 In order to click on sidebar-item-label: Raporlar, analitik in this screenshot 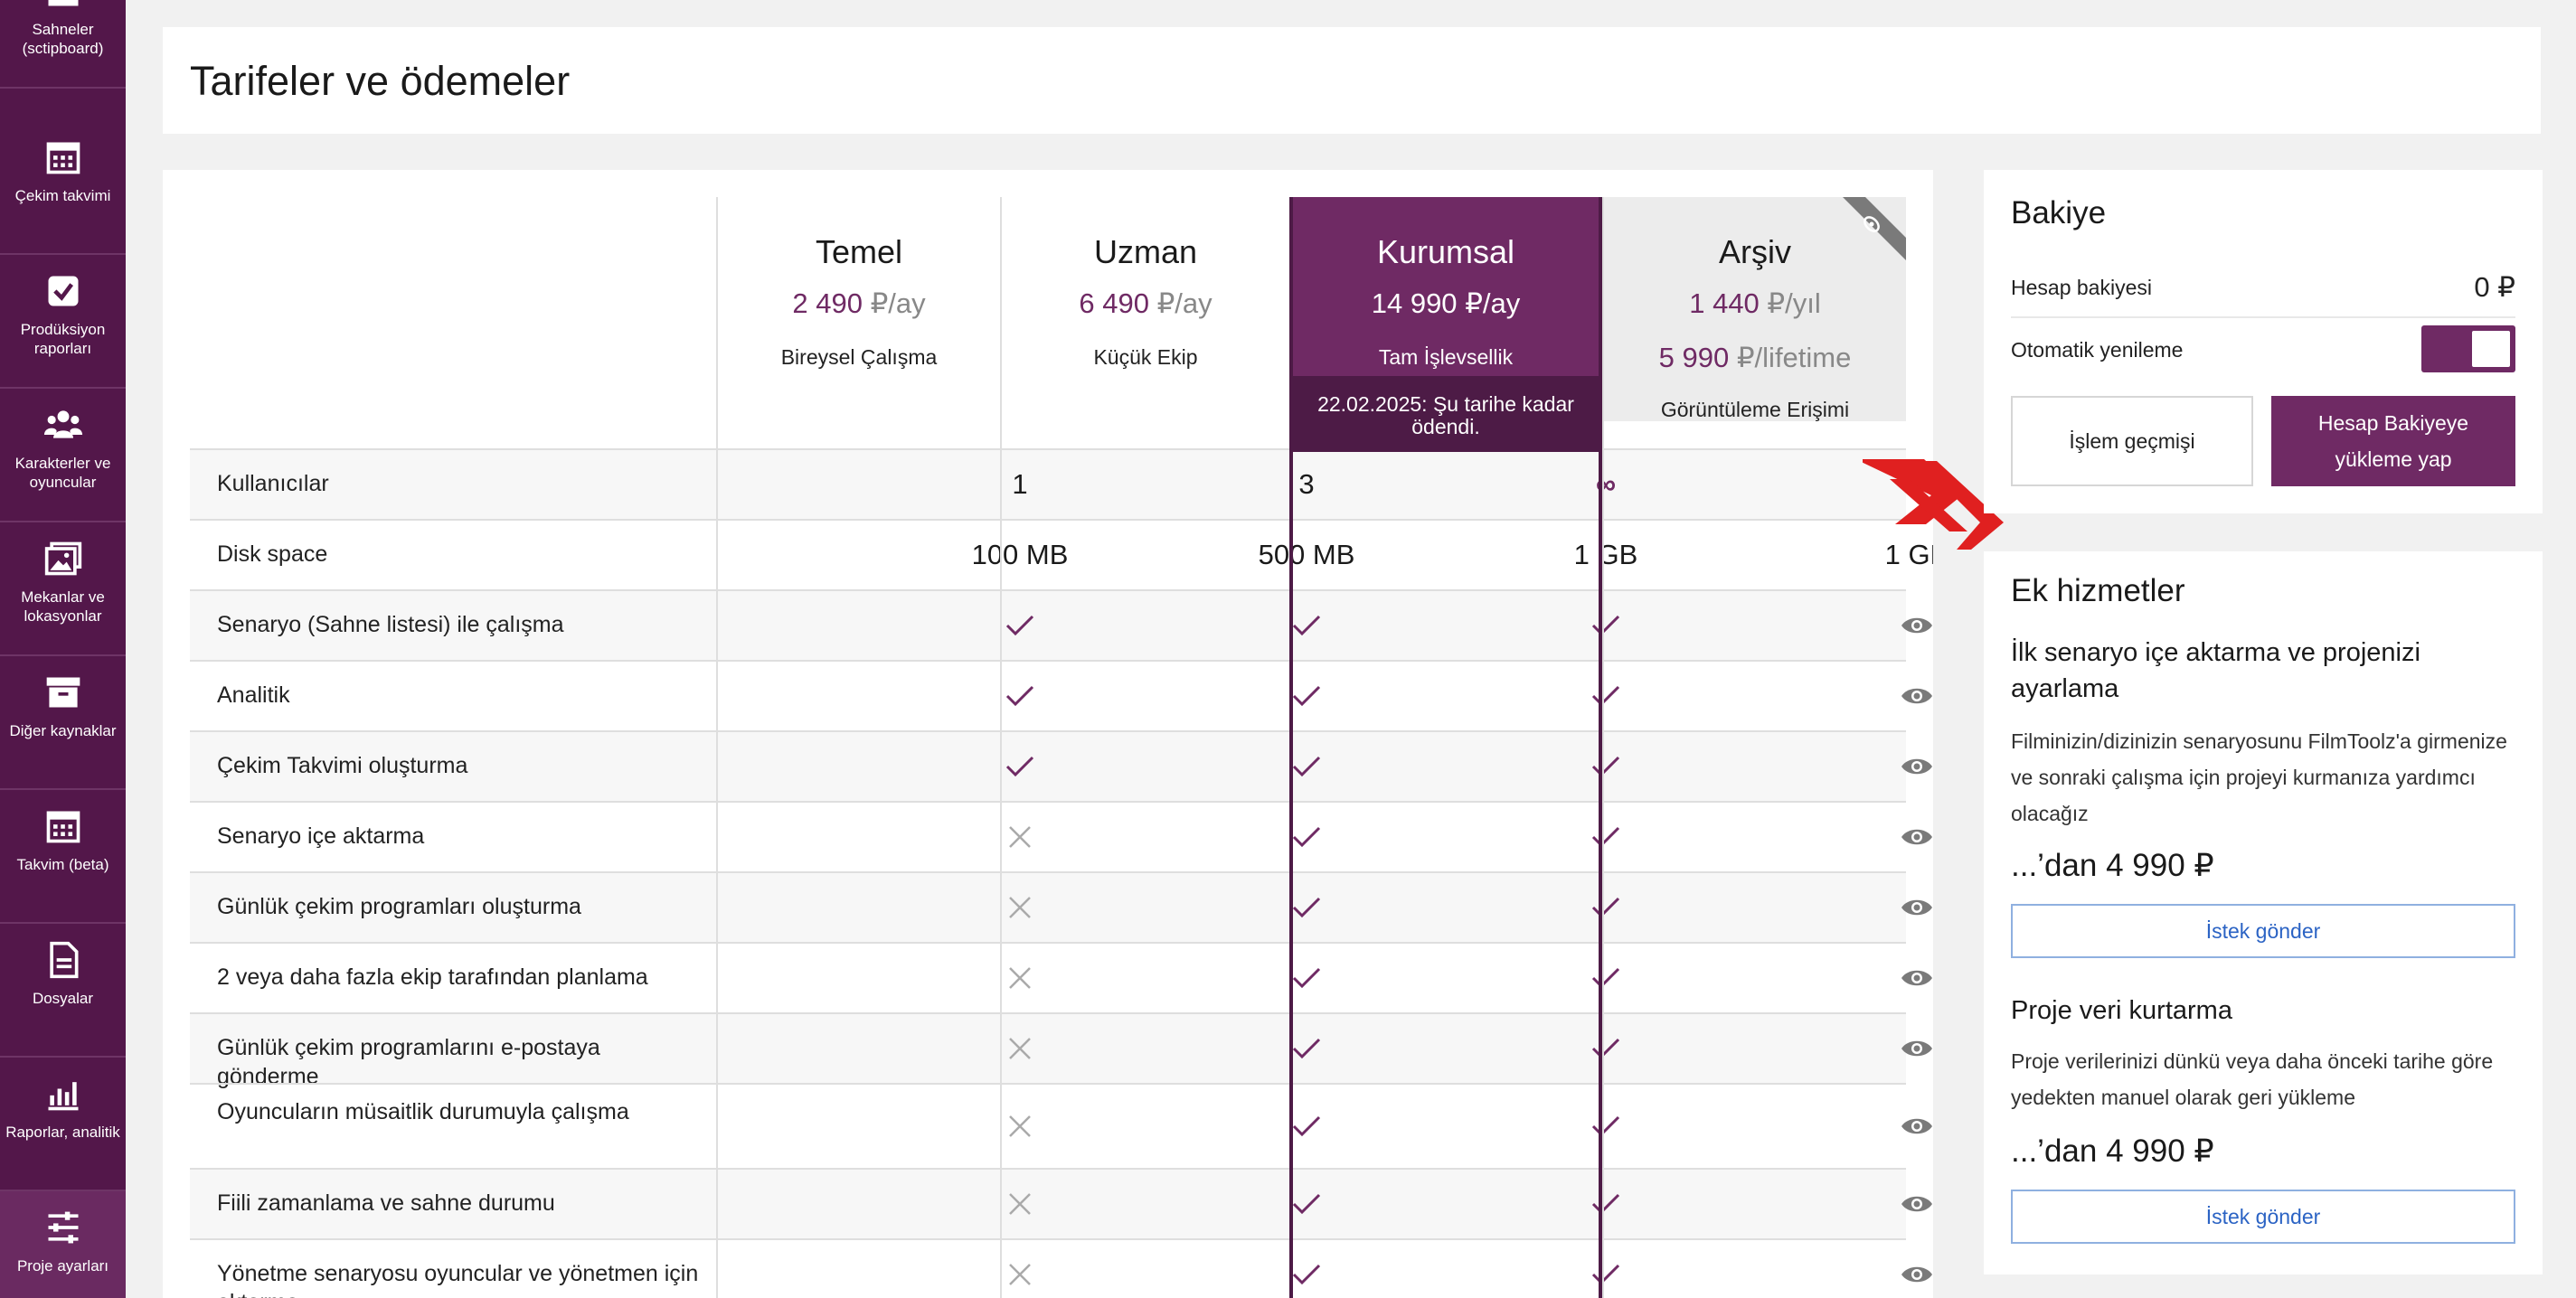, I will do `click(63, 1132)`.